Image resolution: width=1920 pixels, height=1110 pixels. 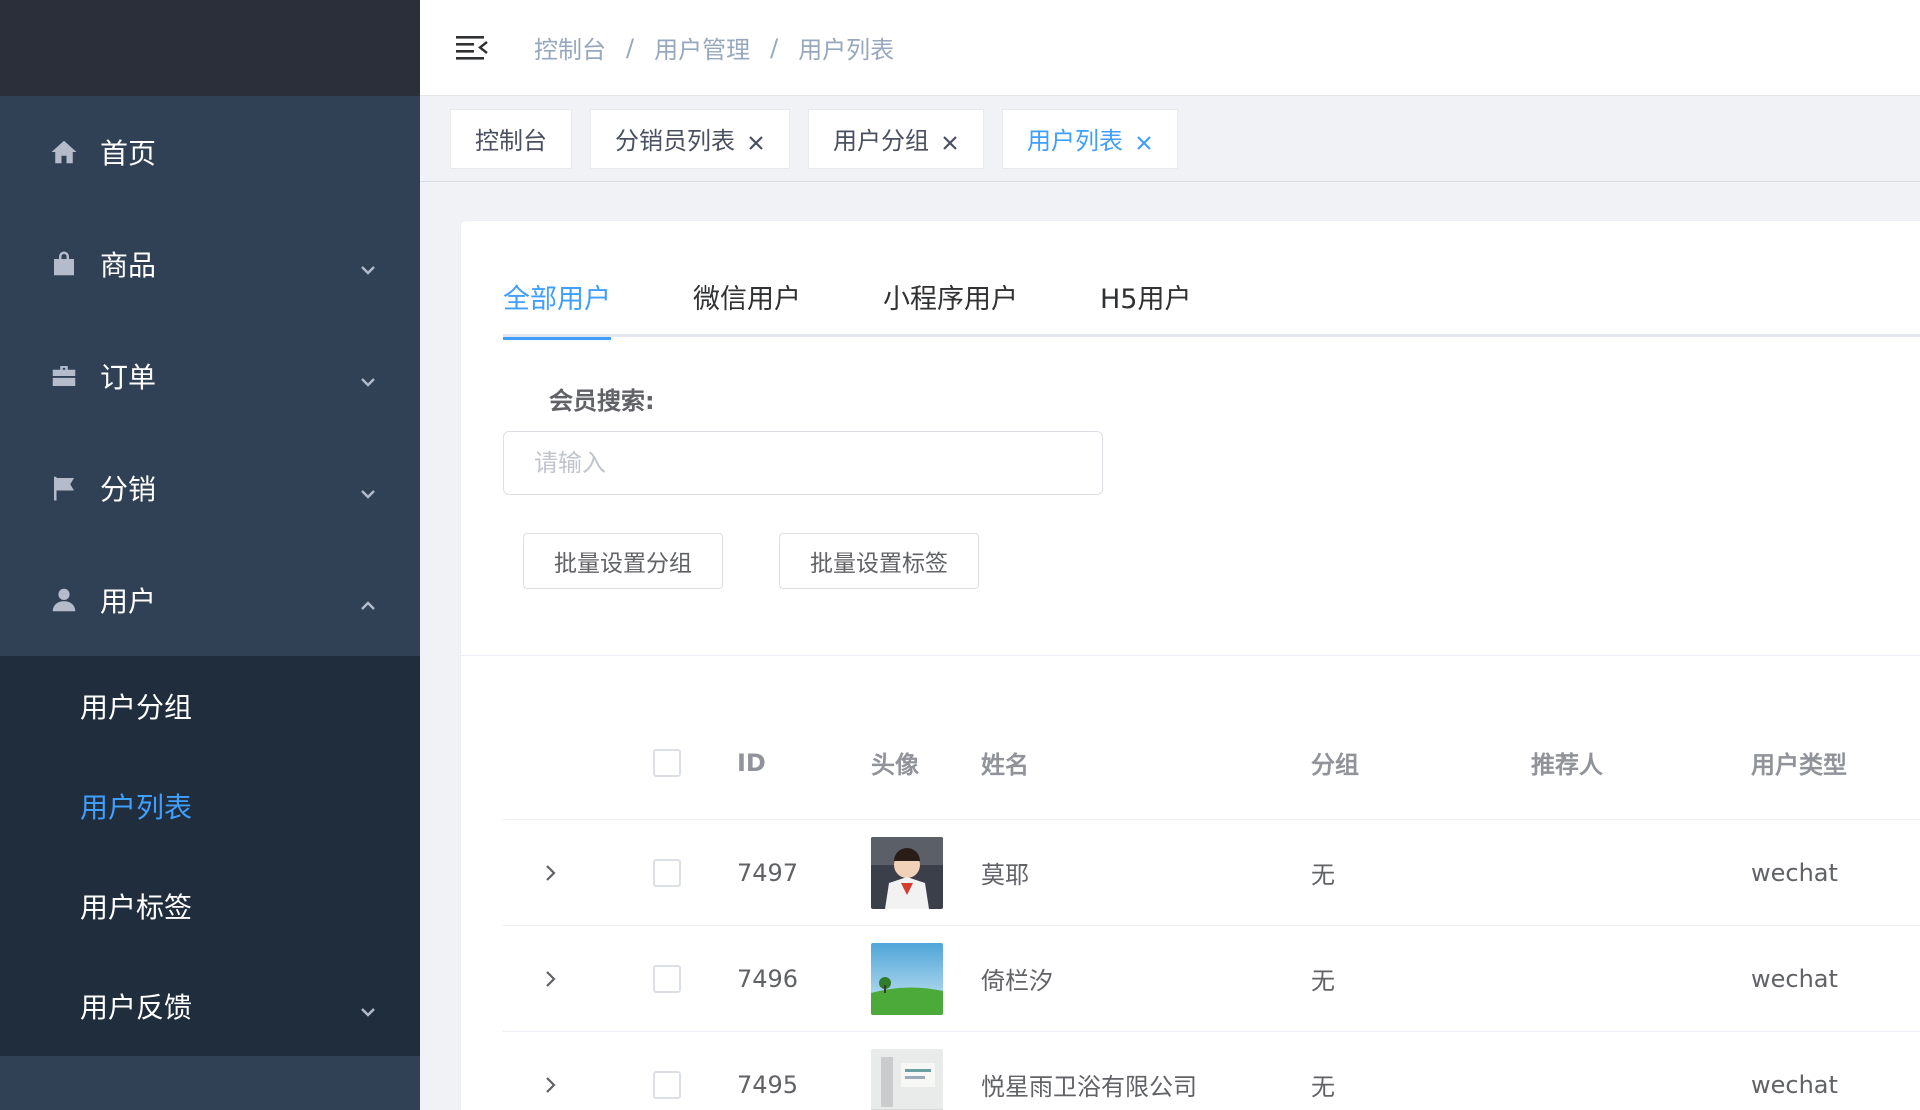 I want to click on sidebar-item-label: 用户, so click(x=128, y=601).